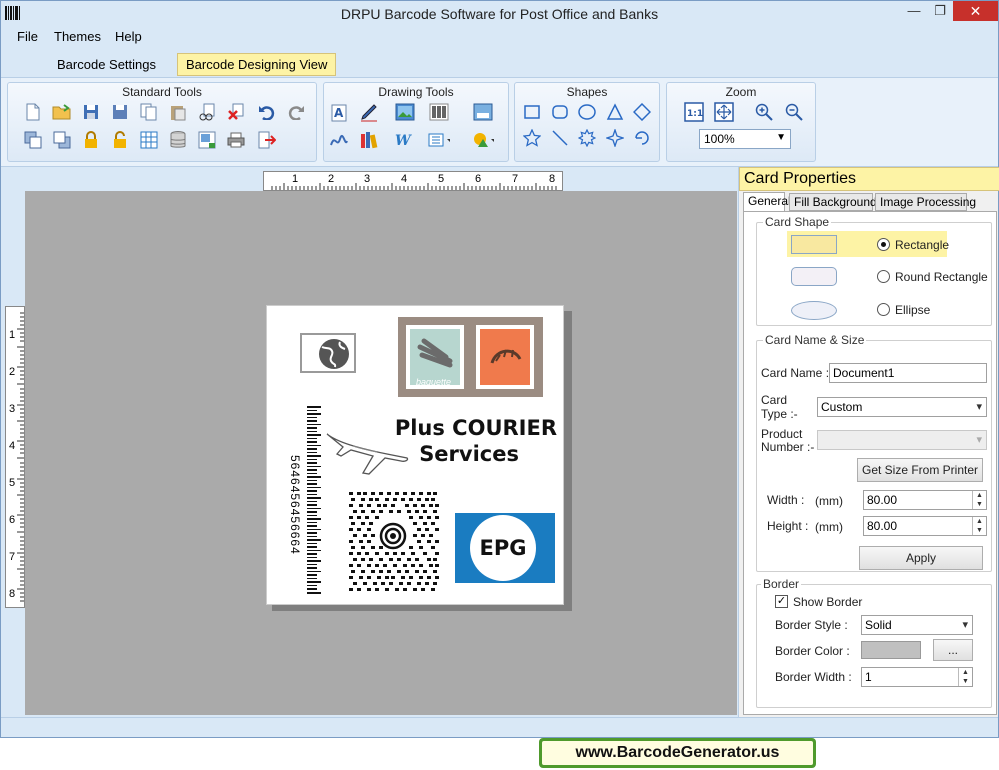  What do you see at coordinates (33, 140) in the screenshot?
I see `bring-front-icon` at bounding box center [33, 140].